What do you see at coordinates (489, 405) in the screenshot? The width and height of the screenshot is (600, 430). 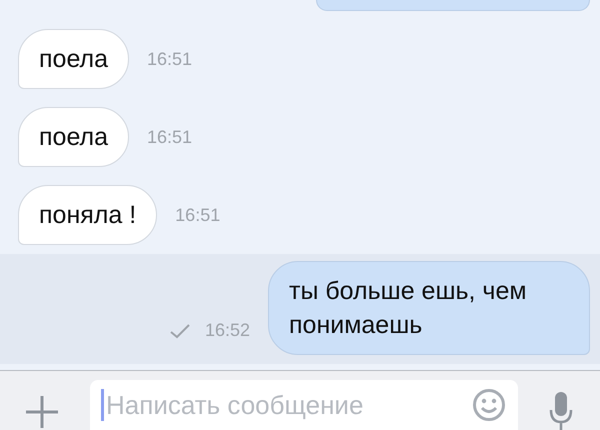 I see `smiley-icon` at bounding box center [489, 405].